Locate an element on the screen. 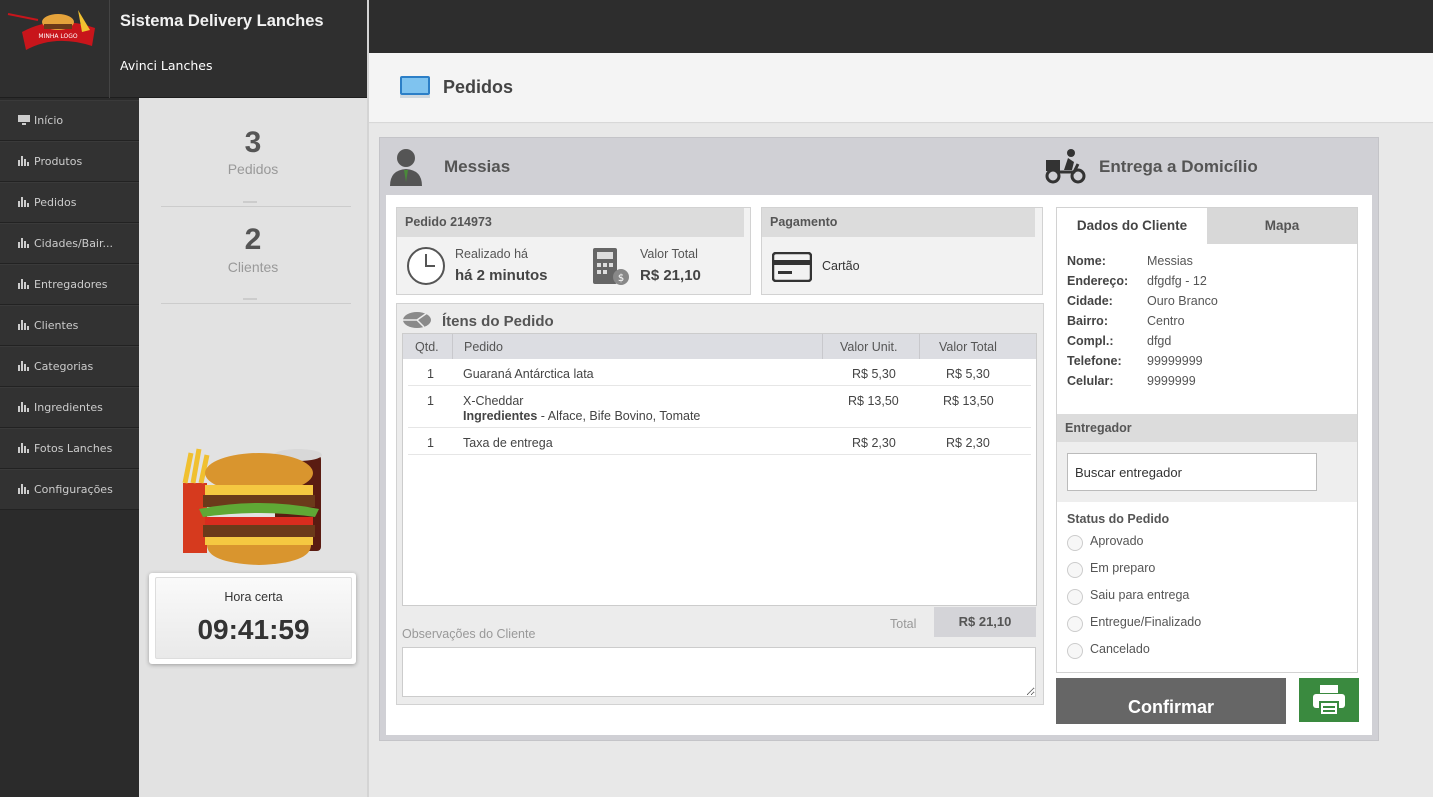 Image resolution: width=1433 pixels, height=797 pixels. field-value: 9999999 is located at coordinates (1171, 381).